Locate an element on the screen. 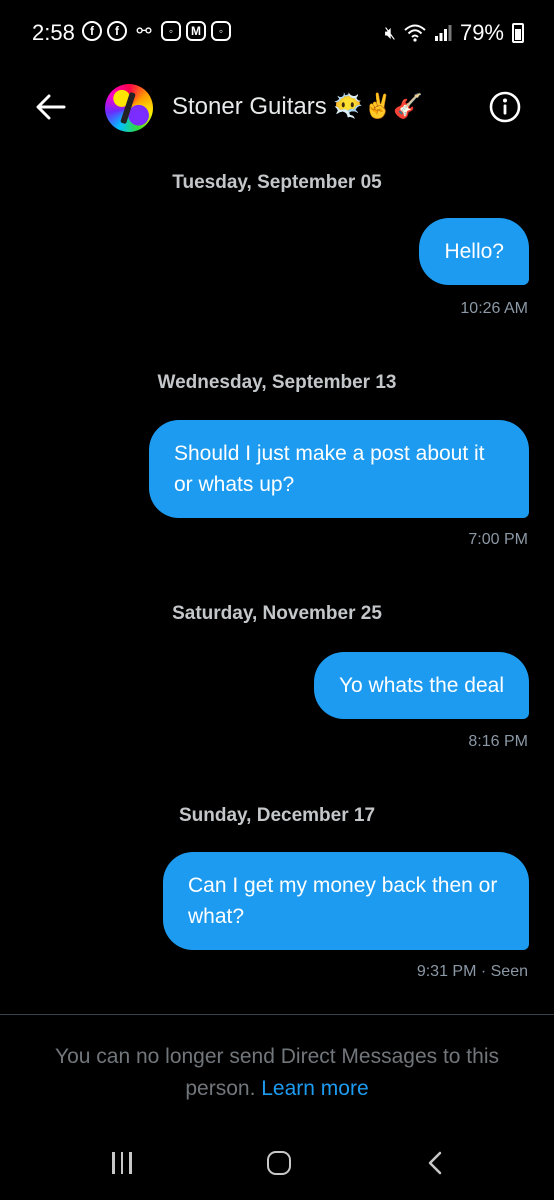  date-separator: Tuesday, September 05 is located at coordinates (277, 182).